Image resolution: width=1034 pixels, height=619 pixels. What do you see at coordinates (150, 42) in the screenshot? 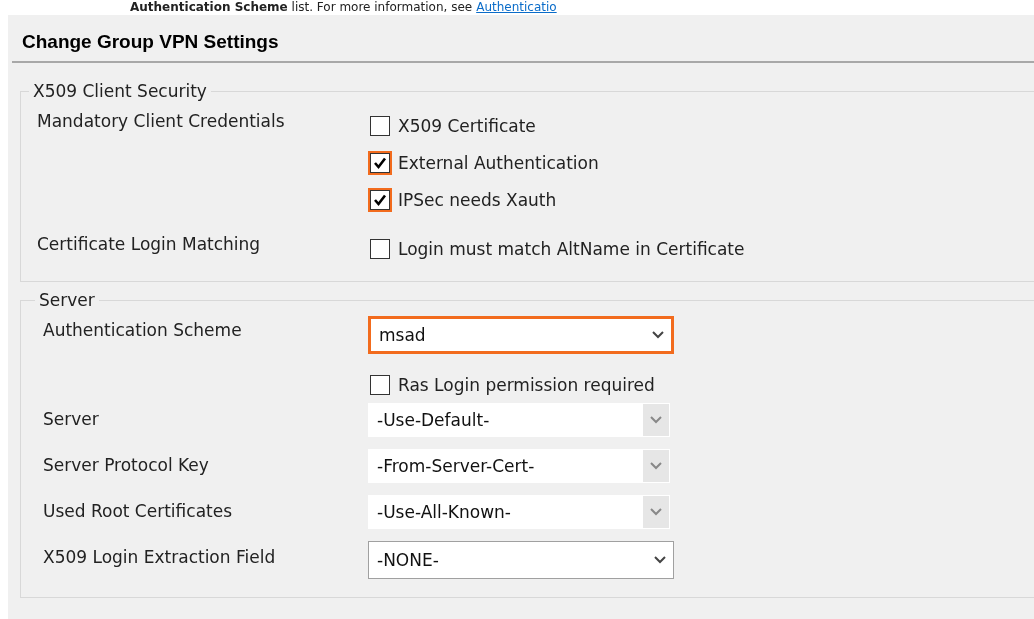
I see `dialog-title: Change Group VPN Settings` at bounding box center [150, 42].